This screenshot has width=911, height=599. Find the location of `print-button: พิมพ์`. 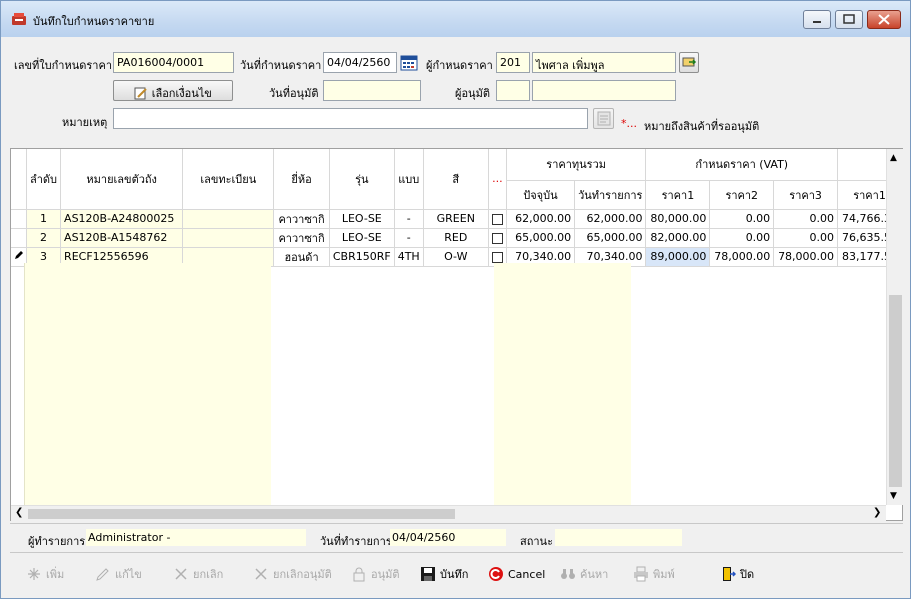

print-button: พิมพ์ is located at coordinates (654, 574).